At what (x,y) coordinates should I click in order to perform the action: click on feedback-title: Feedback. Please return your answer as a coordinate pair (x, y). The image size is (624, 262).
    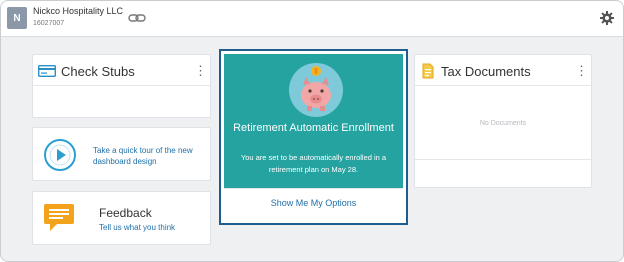
    Looking at the image, I should click on (125, 213).